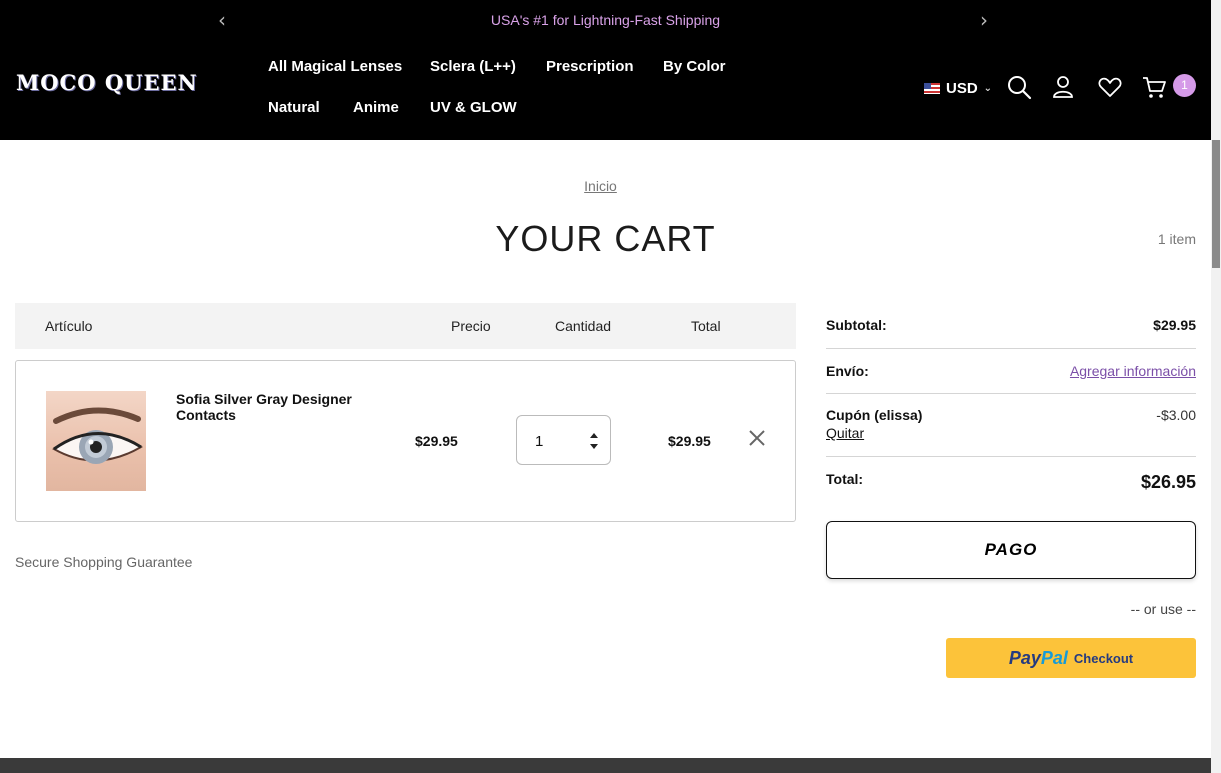 The width and height of the screenshot is (1221, 773). What do you see at coordinates (1163, 609) in the screenshot?
I see `or-use-divider: -- or use --` at bounding box center [1163, 609].